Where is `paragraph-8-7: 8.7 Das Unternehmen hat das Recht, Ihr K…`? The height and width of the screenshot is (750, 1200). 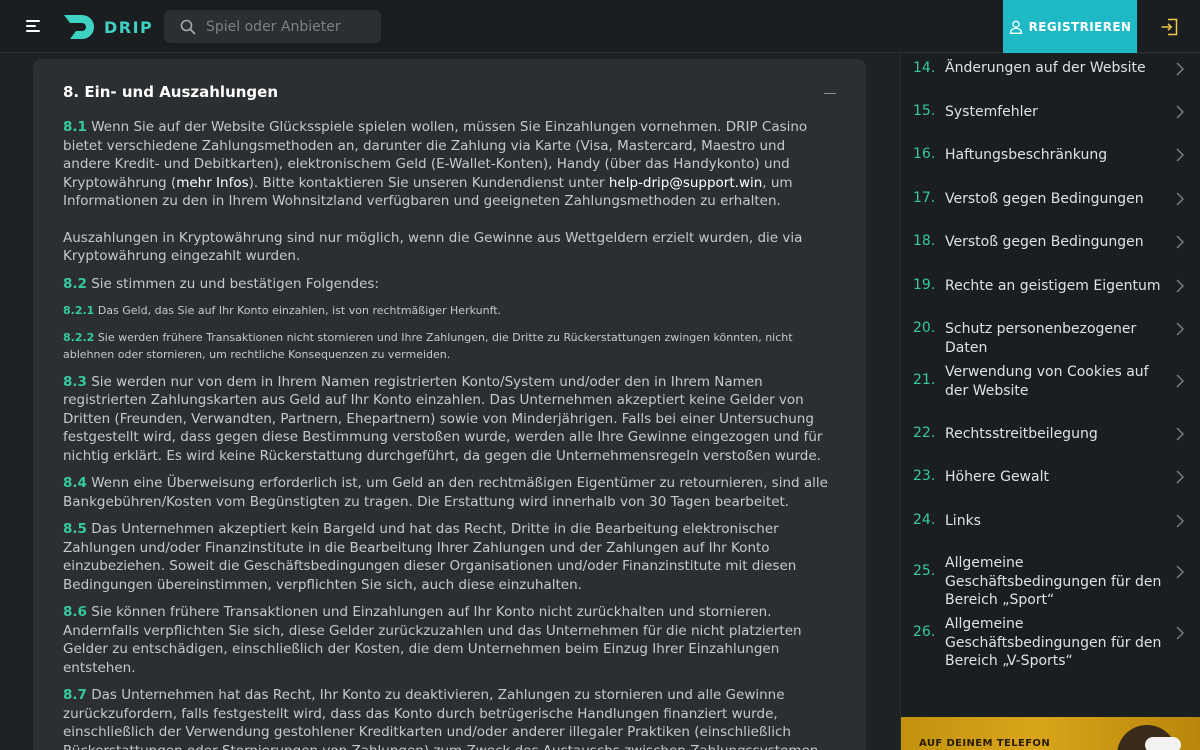
paragraph-8-7: 8.7 Das Unternehmen hat das Recht, Ihr K… is located at coordinates (449, 718).